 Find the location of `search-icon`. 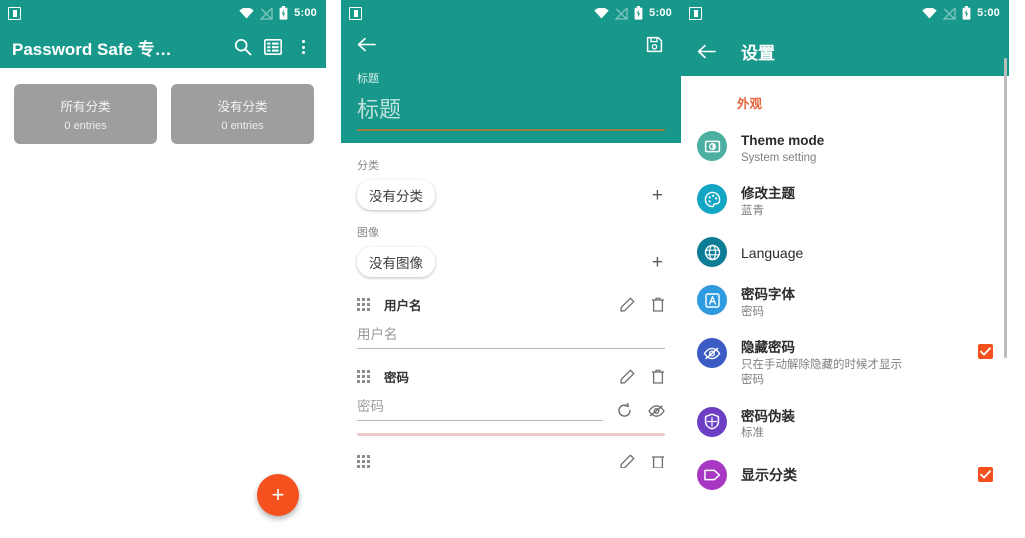

search-icon is located at coordinates (243, 47).